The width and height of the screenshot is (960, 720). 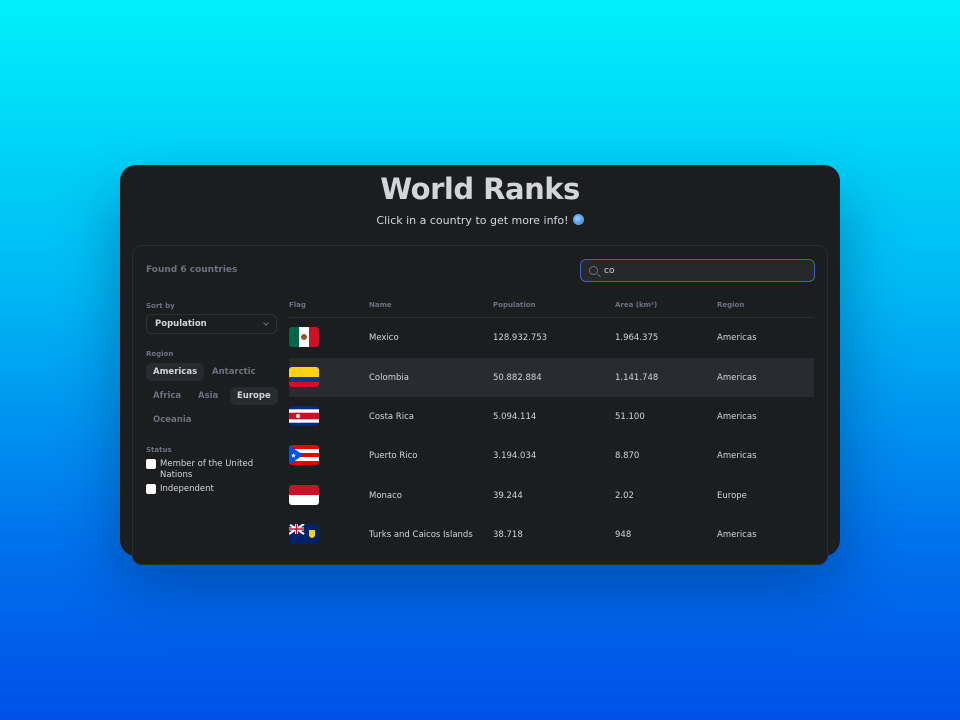 What do you see at coordinates (517, 377) in the screenshot?
I see `country-population: 50.882.884` at bounding box center [517, 377].